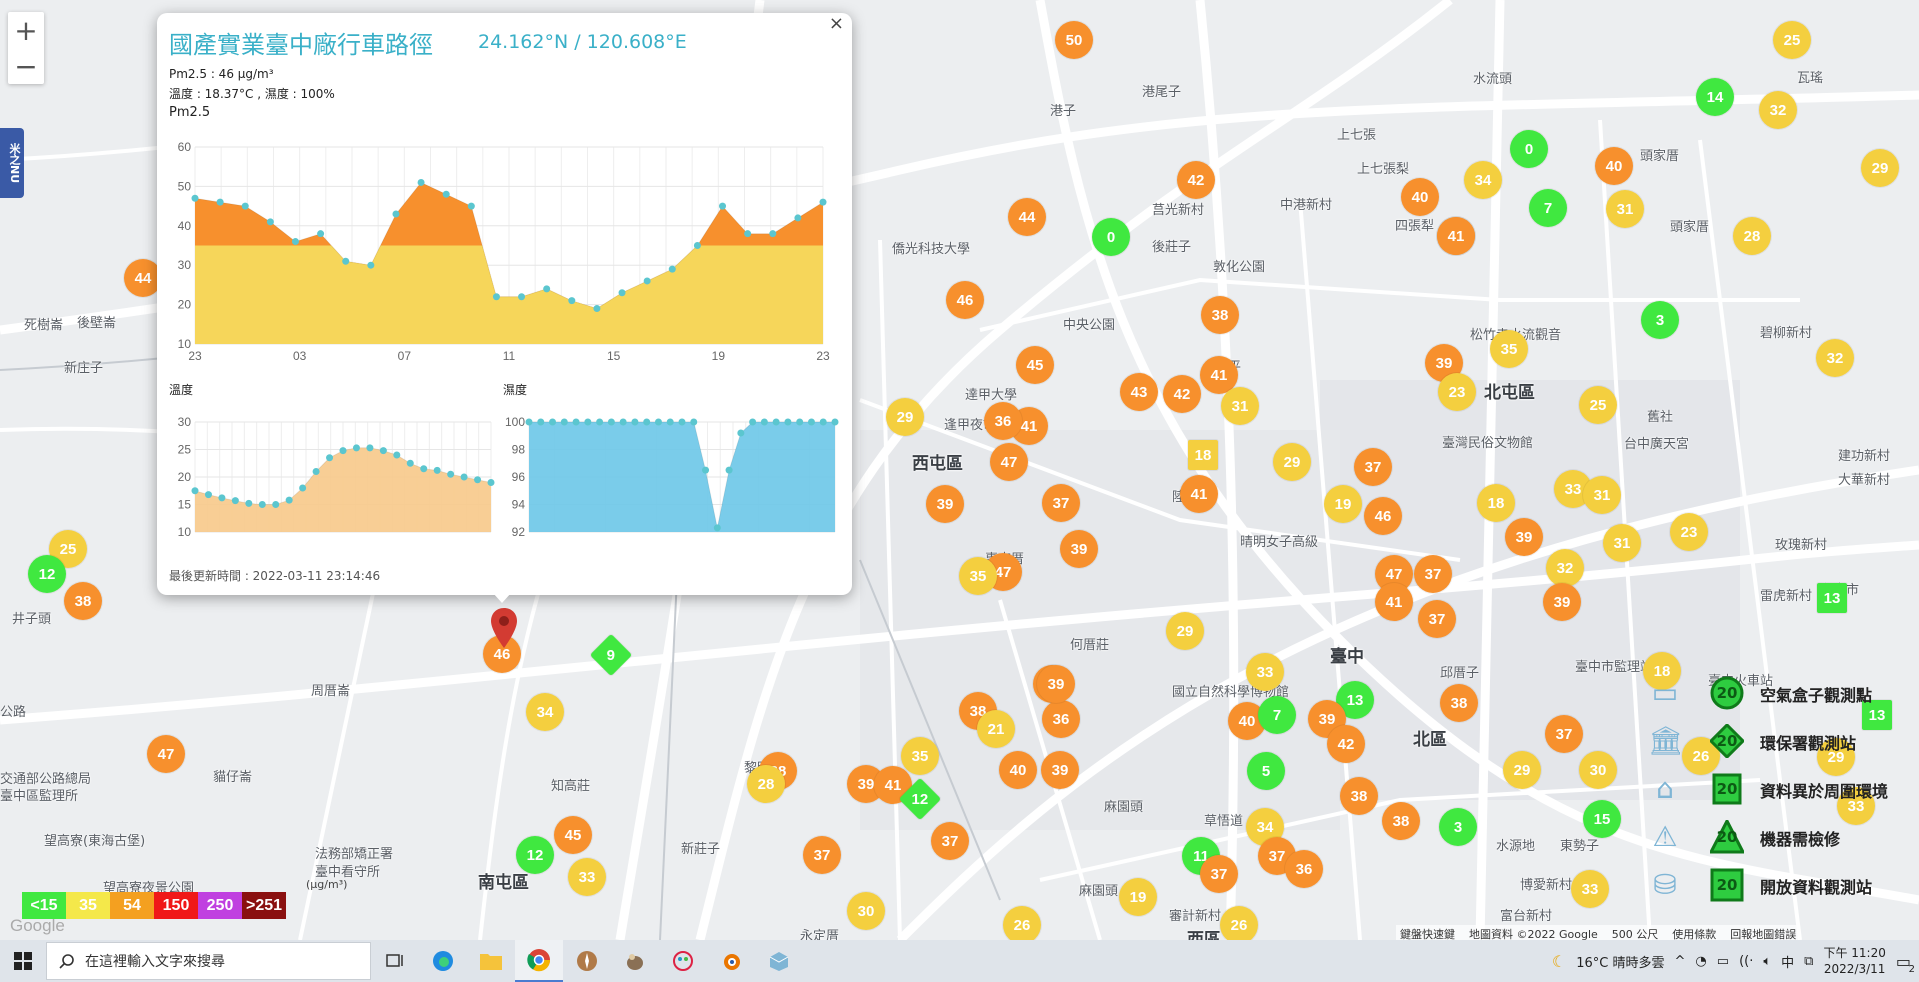 This screenshot has height=982, width=1919. Describe the element at coordinates (1832, 598) in the screenshot. I see `open-data-station-marker: 13` at that location.